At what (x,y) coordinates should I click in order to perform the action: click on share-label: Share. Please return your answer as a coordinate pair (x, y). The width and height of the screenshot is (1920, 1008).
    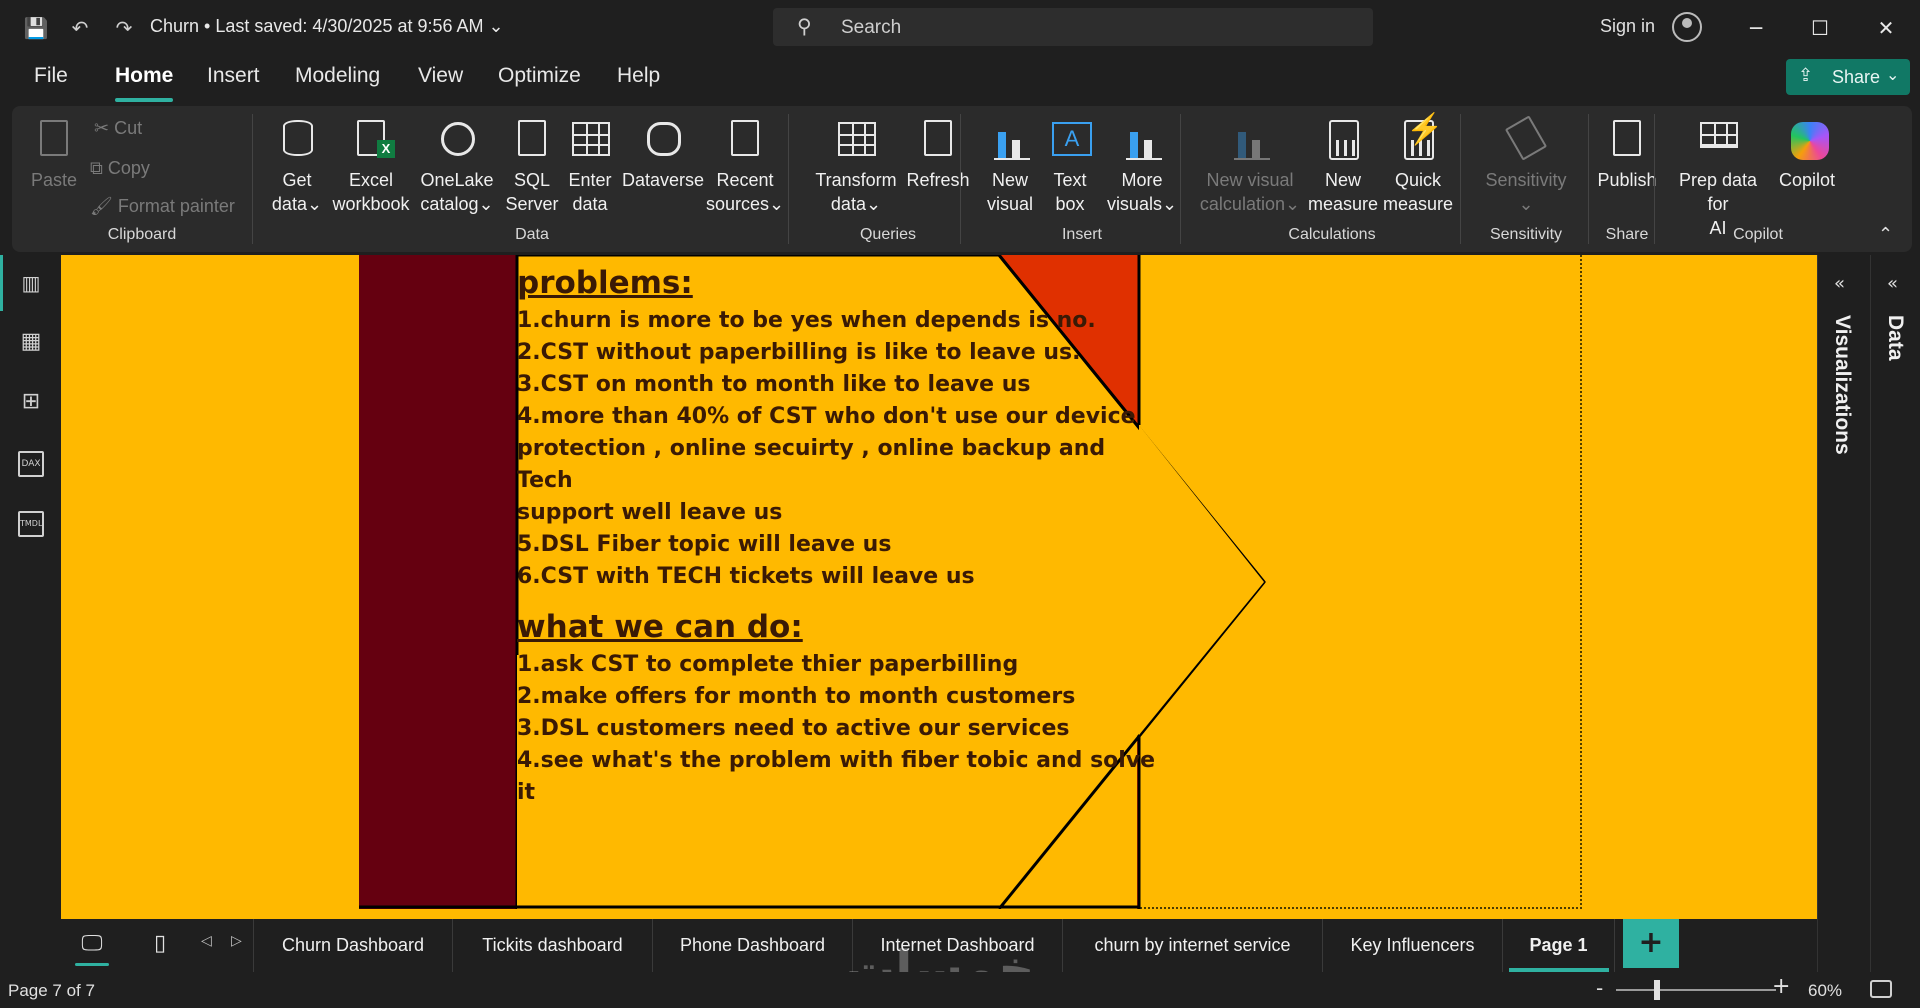
    Looking at the image, I should click on (1856, 77).